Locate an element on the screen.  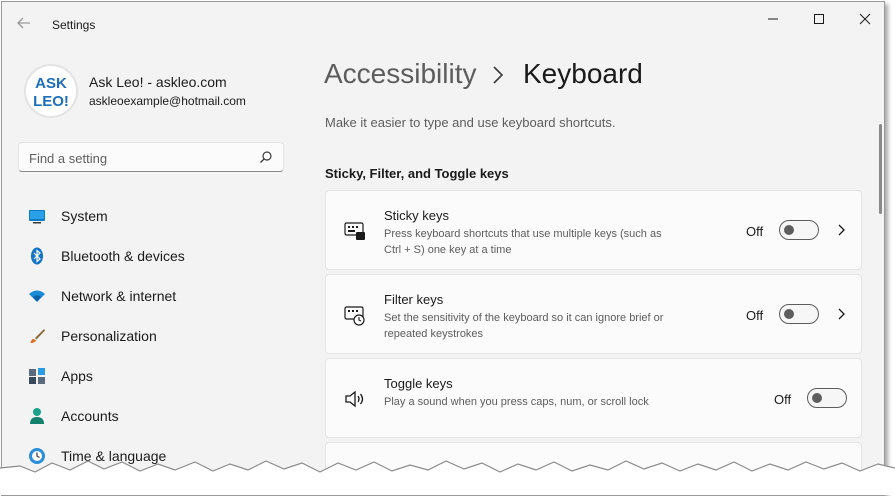
search-icon is located at coordinates (266, 157).